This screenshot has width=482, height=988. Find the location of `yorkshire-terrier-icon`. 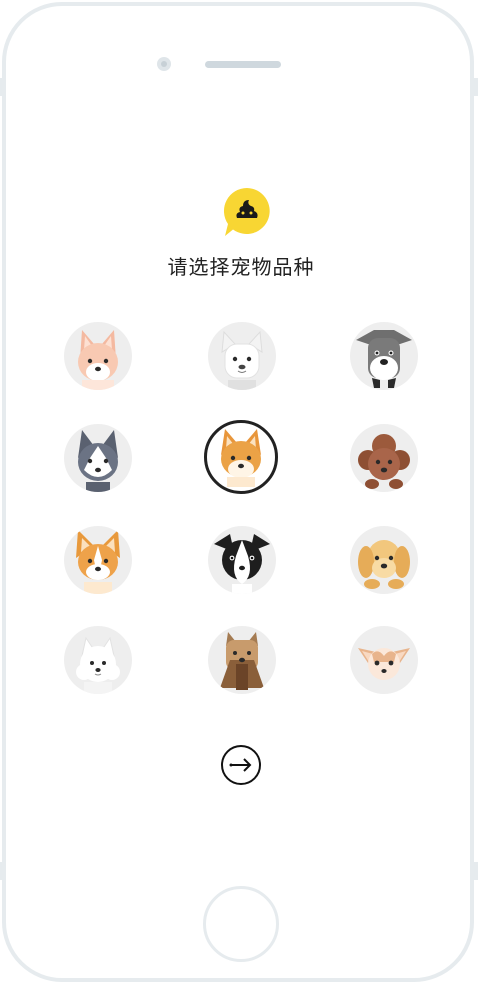

yorkshire-terrier-icon is located at coordinates (242, 661).